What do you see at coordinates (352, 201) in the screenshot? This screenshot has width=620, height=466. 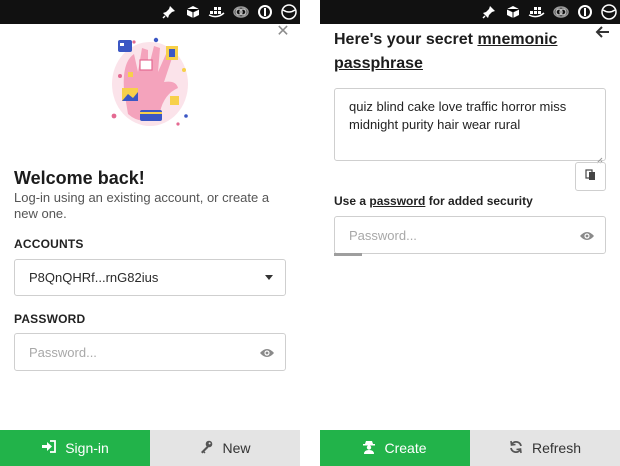 I see `security-label-pre: Use a` at bounding box center [352, 201].